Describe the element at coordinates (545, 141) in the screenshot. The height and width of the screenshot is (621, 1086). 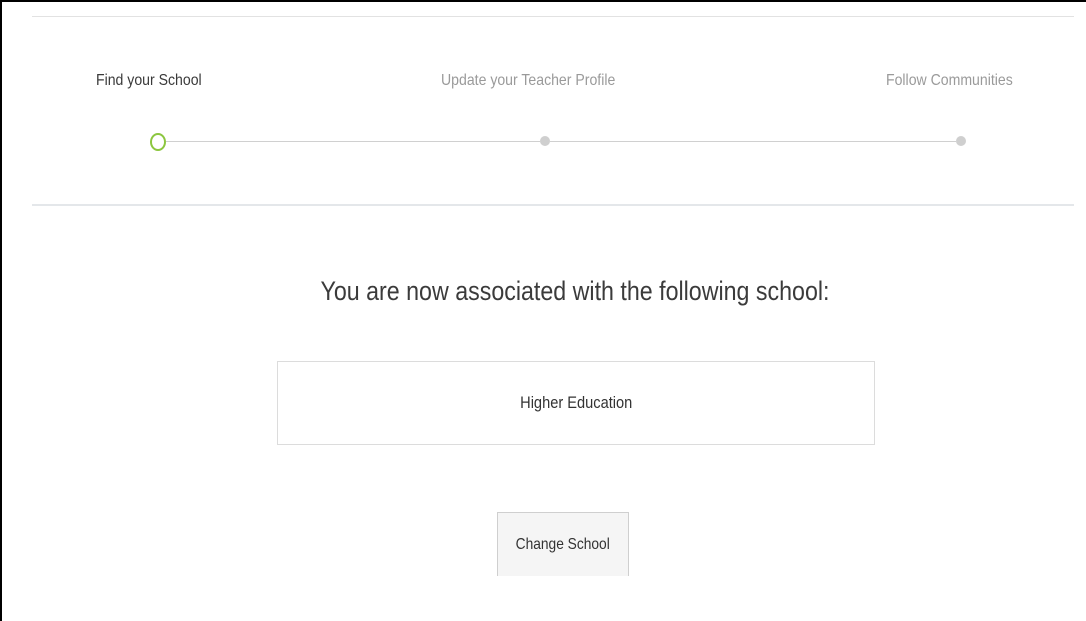
I see `step-marker-update-profile` at that location.